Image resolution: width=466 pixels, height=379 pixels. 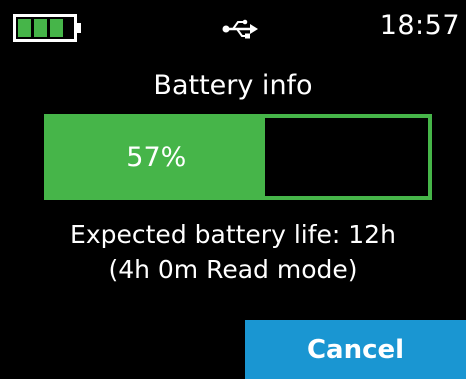 What do you see at coordinates (240, 29) in the screenshot?
I see `usb-icon` at bounding box center [240, 29].